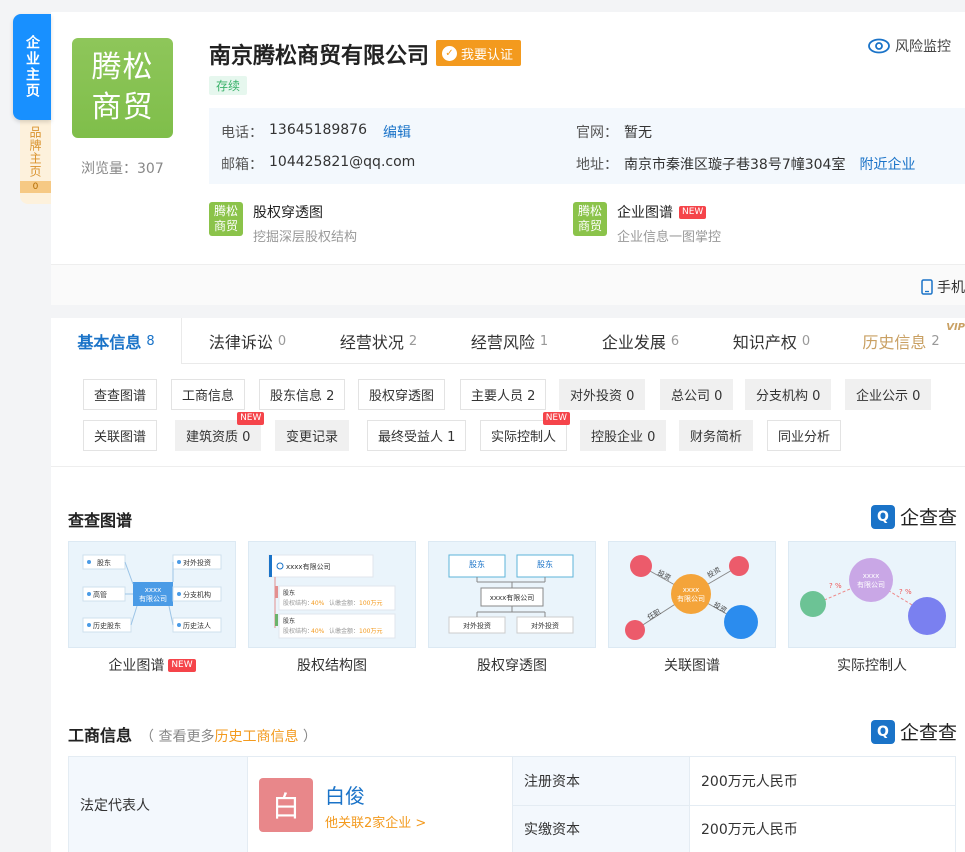 This screenshot has height=852, width=965. Describe the element at coordinates (116, 341) in the screenshot. I see `tab-basic-info: 基本信息 8` at that location.